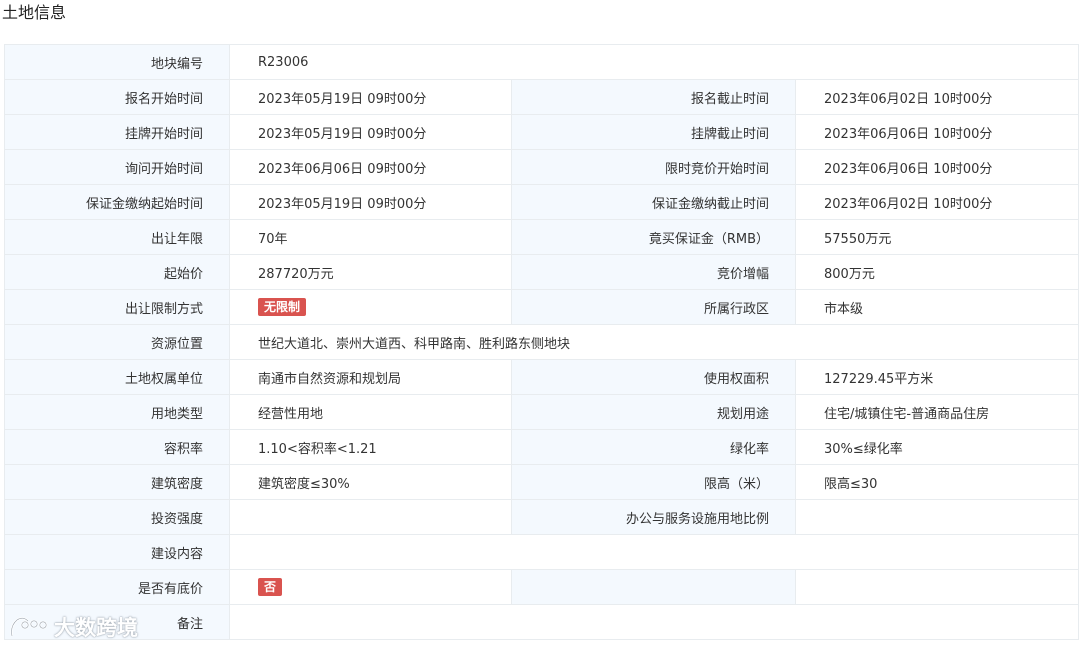  Describe the element at coordinates (653, 307) in the screenshot. I see `admin-district-label: 所属行政区` at that location.